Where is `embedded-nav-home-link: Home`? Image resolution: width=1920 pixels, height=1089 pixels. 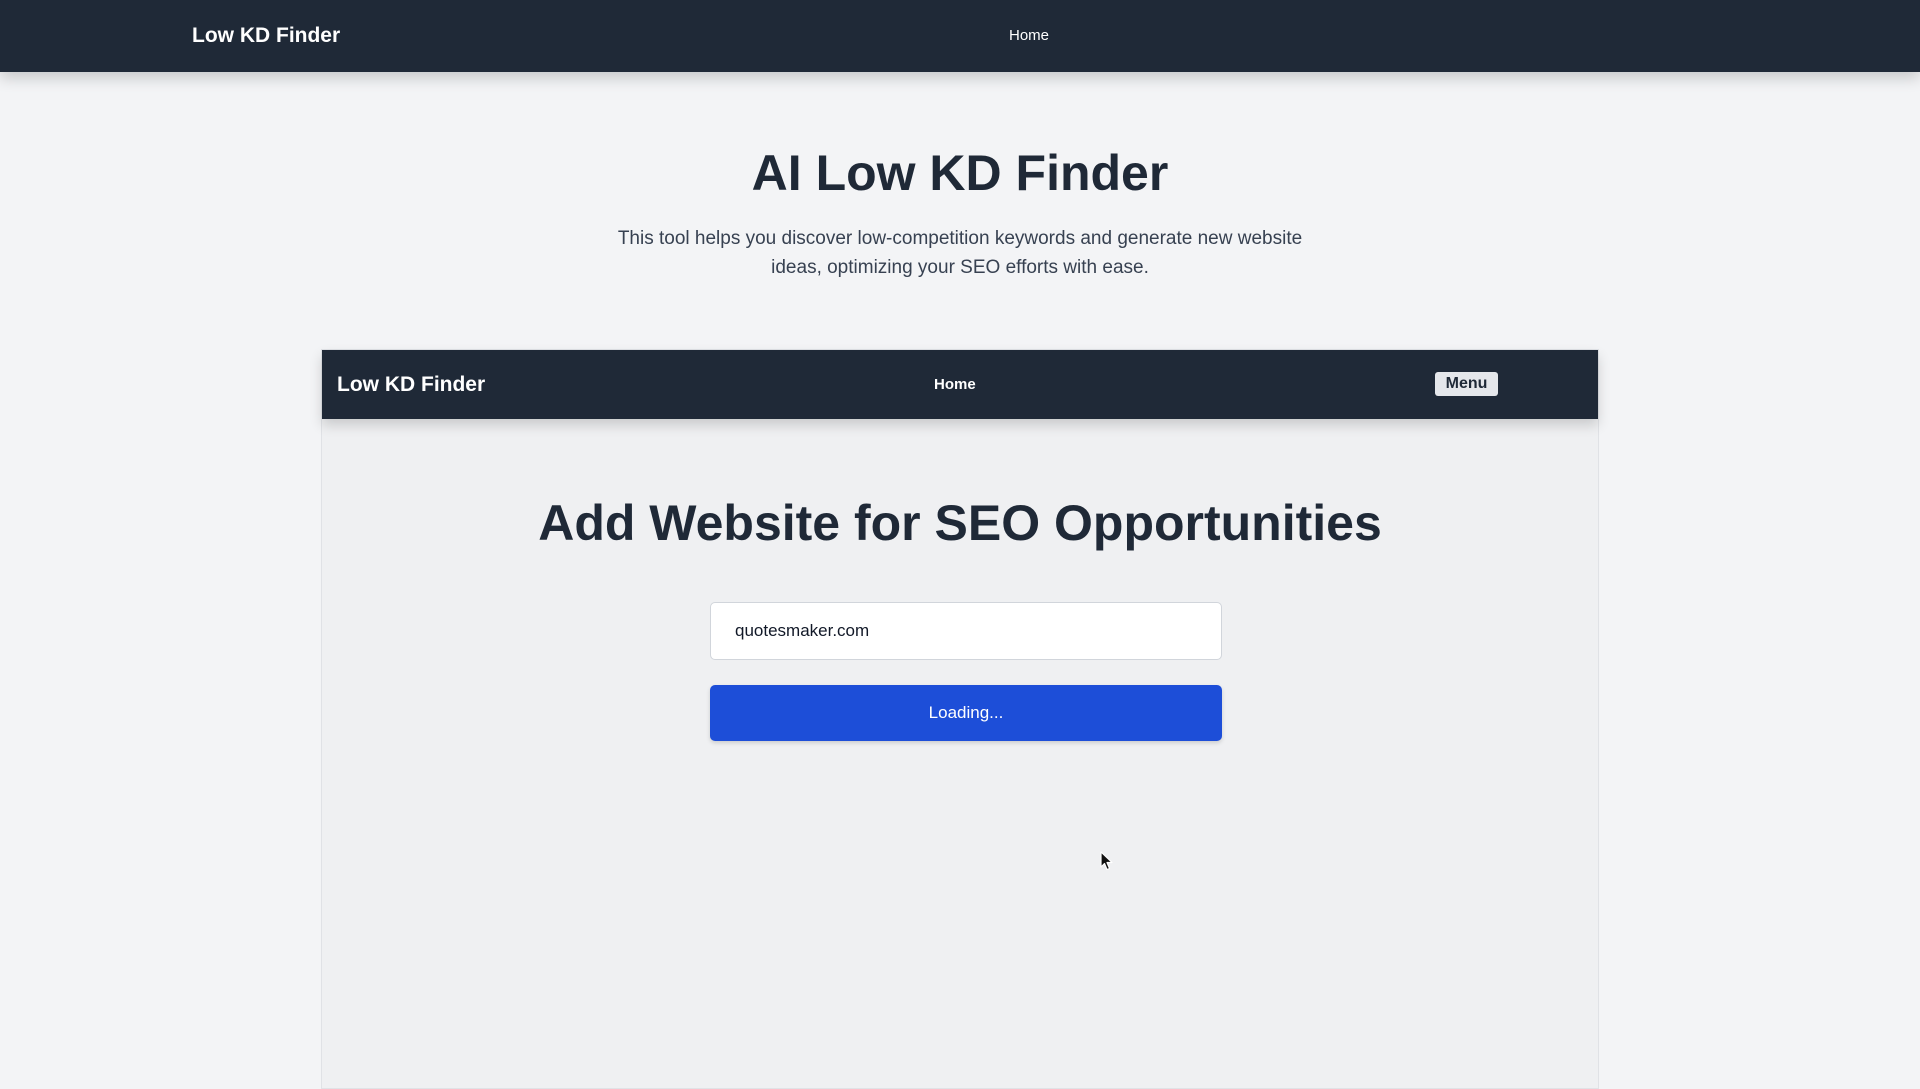
embedded-nav-home-link: Home is located at coordinates (955, 384).